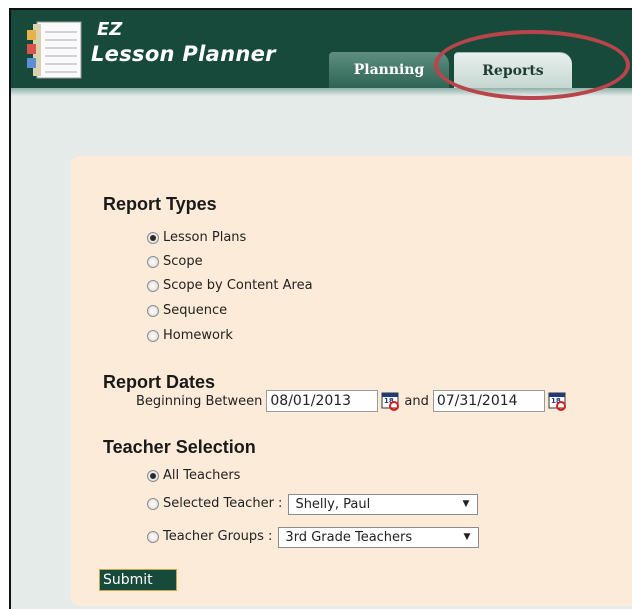  What do you see at coordinates (488, 401) in the screenshot?
I see `end-date-input: 07/31/2014` at bounding box center [488, 401].